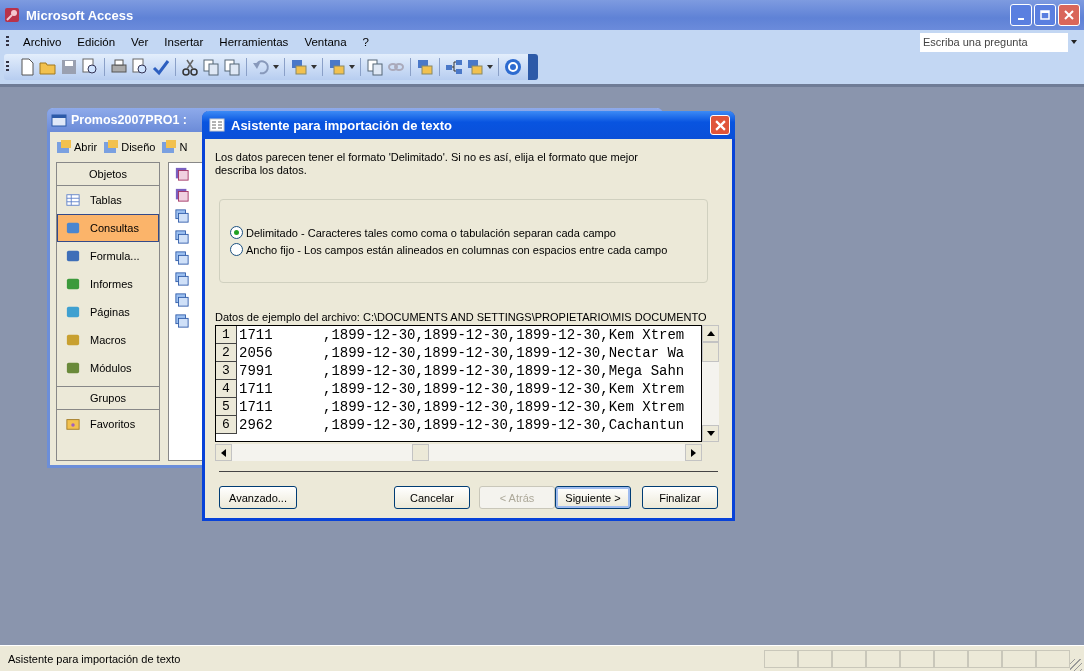 The width and height of the screenshot is (1084, 671). Describe the element at coordinates (1021, 15) in the screenshot. I see `minimize-button` at that location.